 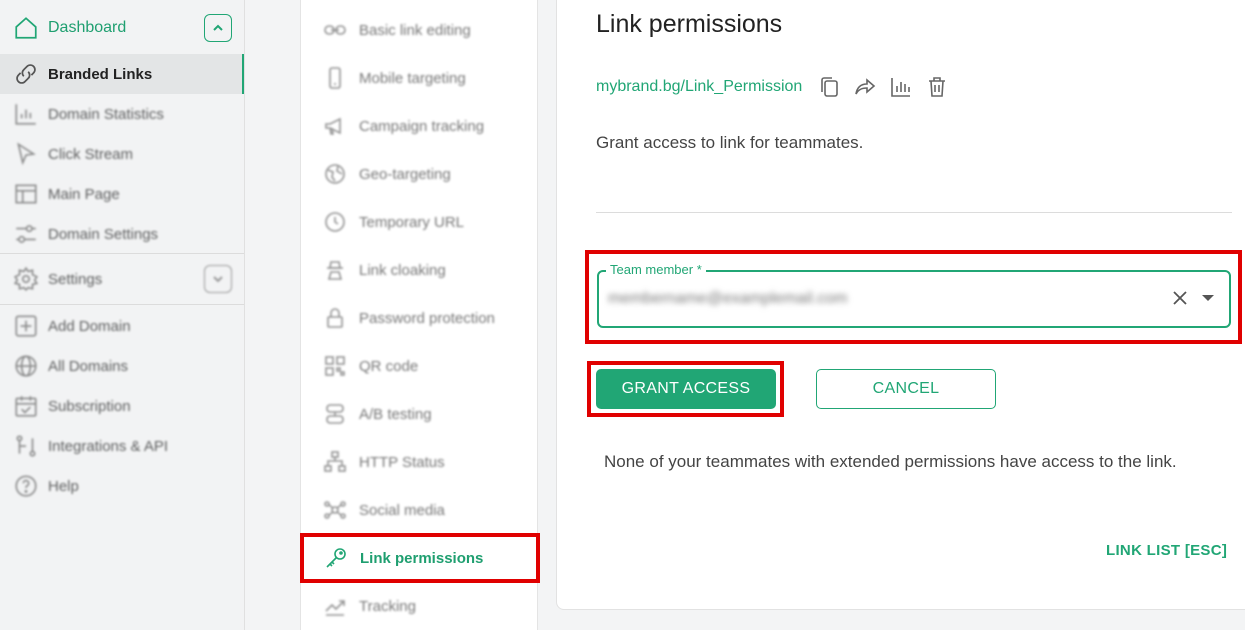 I want to click on split-icon, so click(x=335, y=414).